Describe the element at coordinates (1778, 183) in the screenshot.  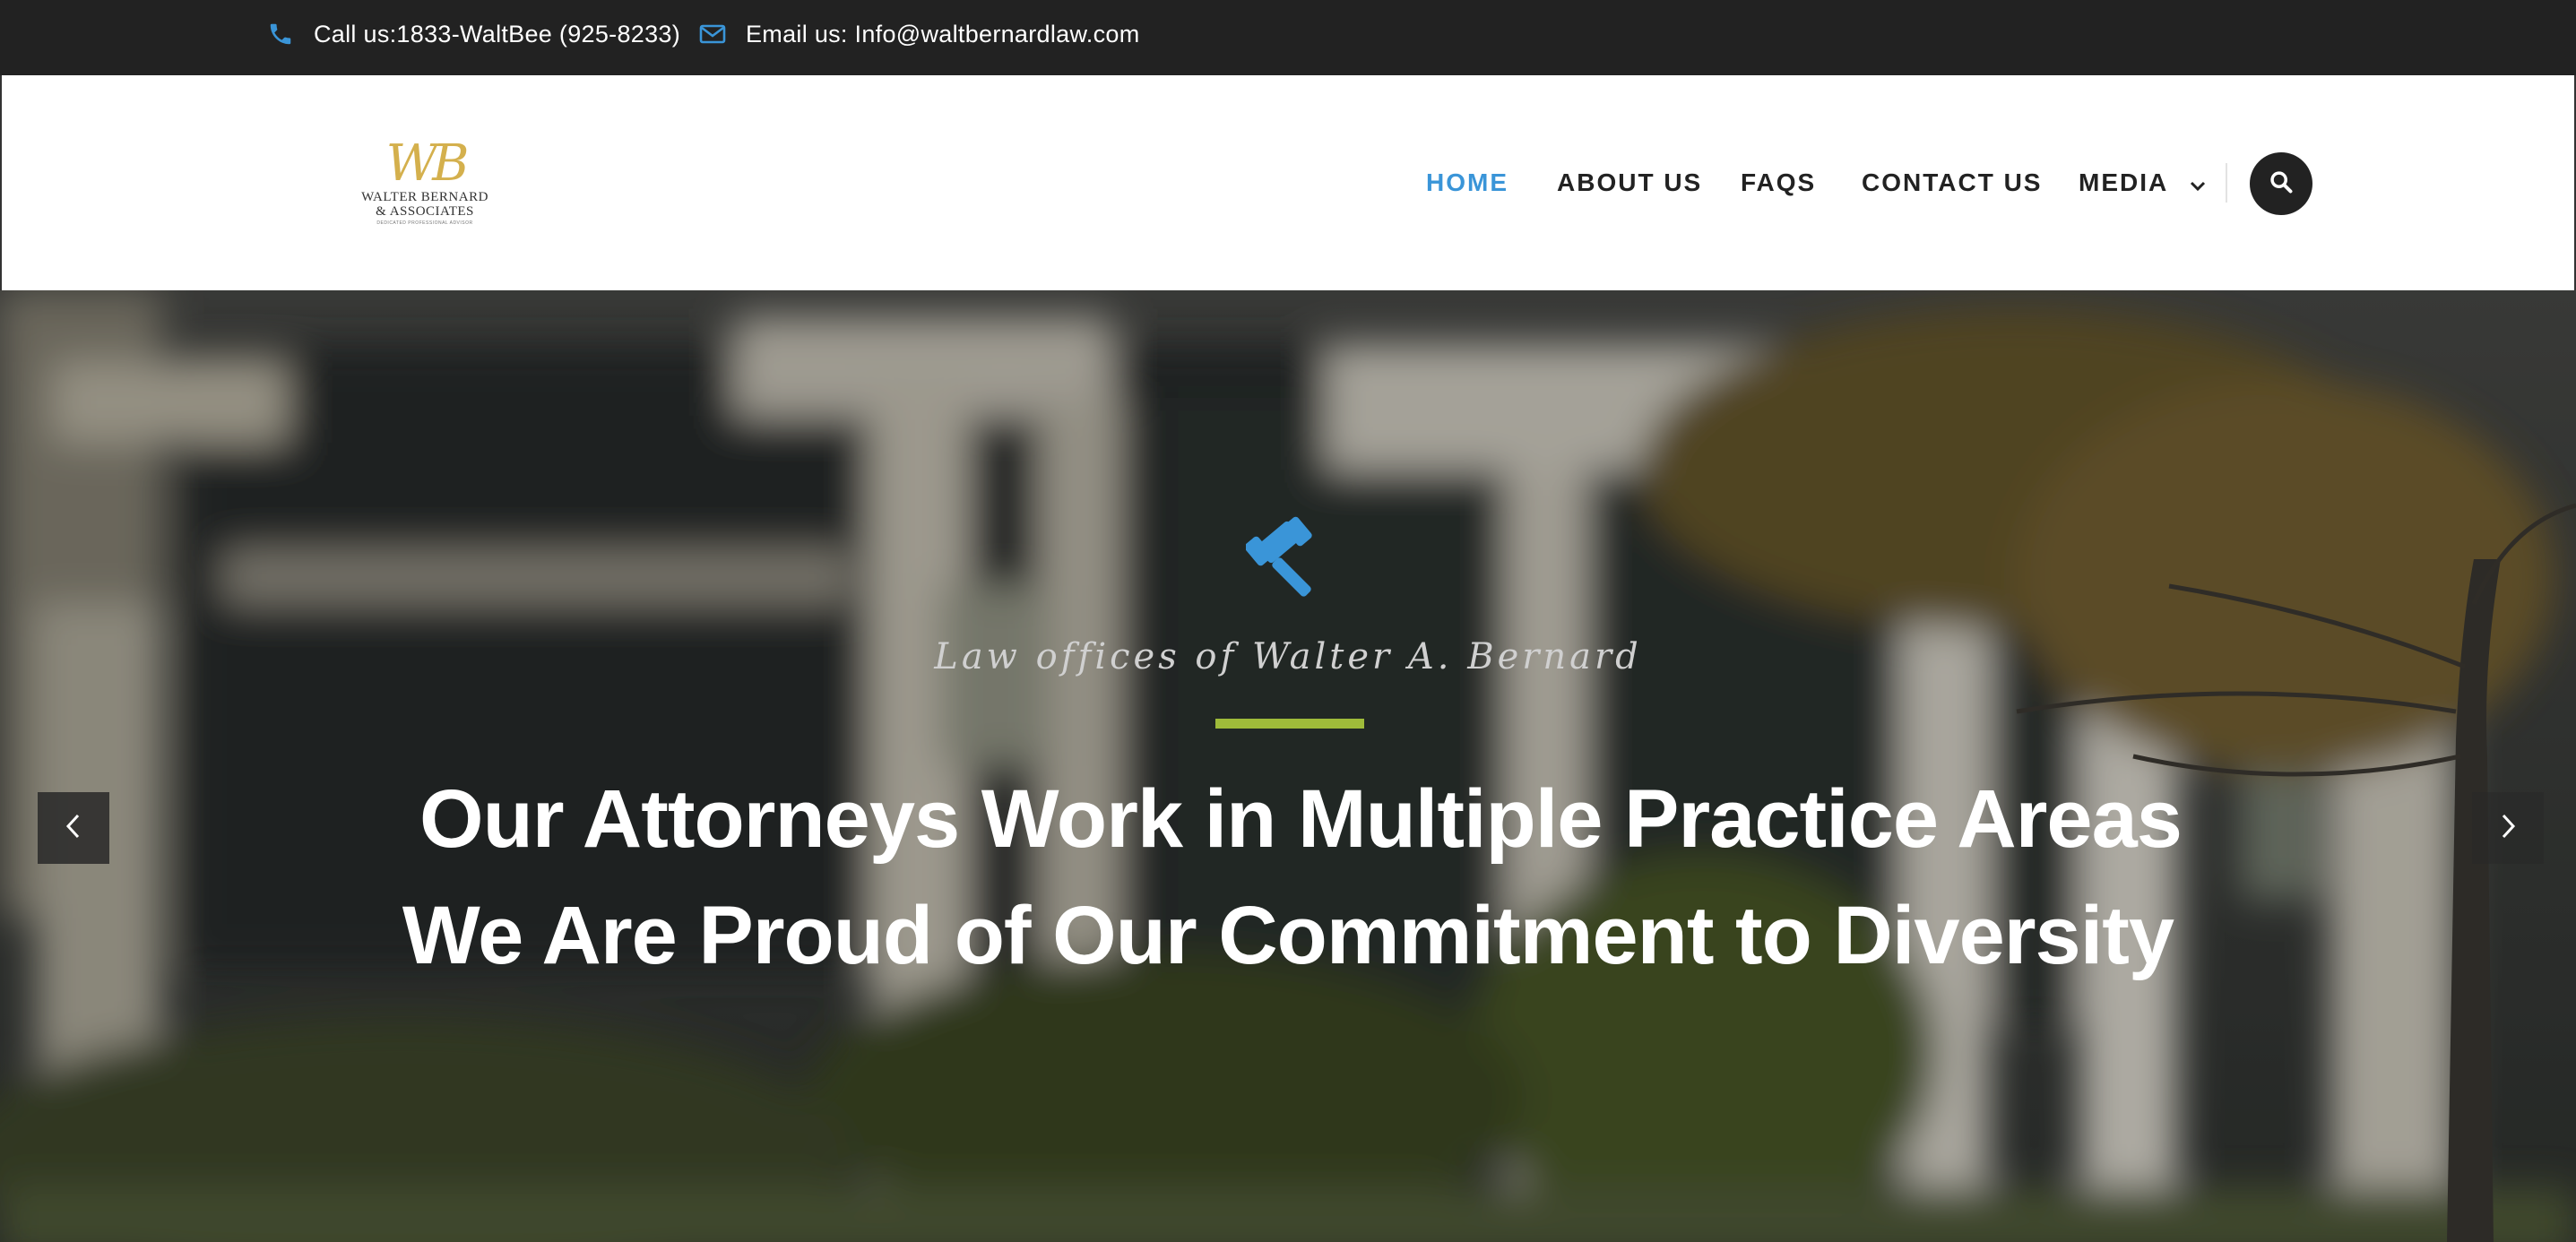
I see `nav-item-faqs: FAQS` at that location.